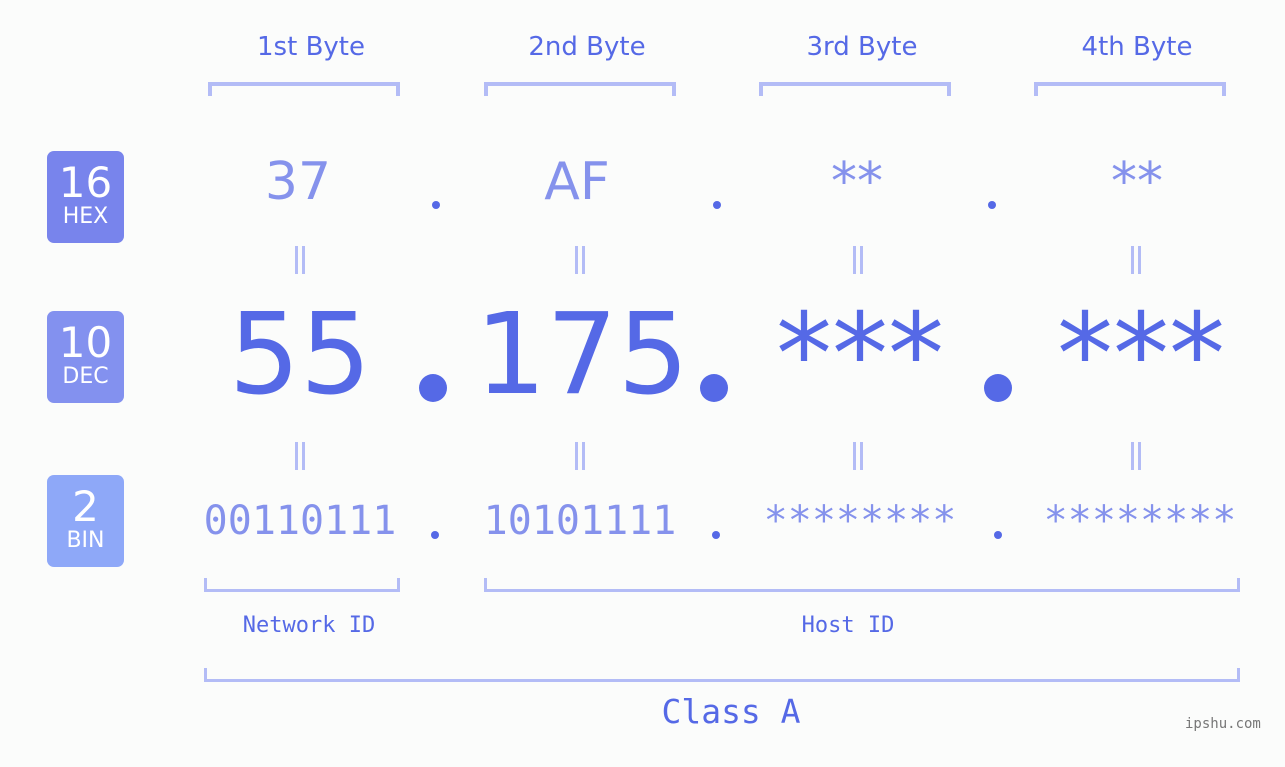 Image resolution: width=1285 pixels, height=767 pixels. What do you see at coordinates (860, 521) in the screenshot?
I see `bin-byte-3: ********` at bounding box center [860, 521].